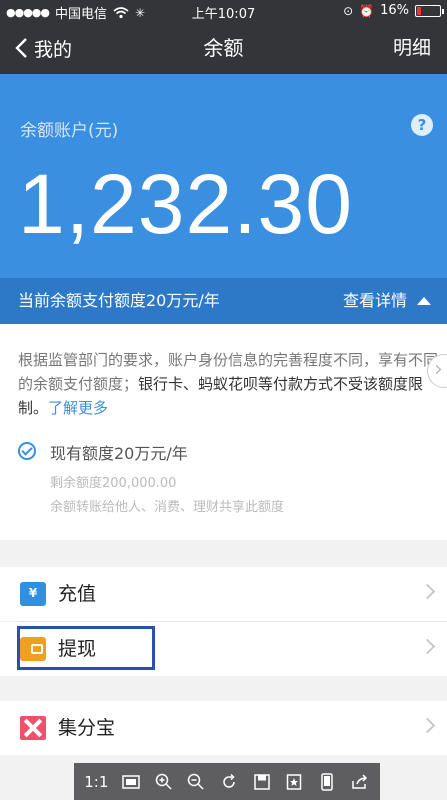 The image size is (447, 800). Describe the element at coordinates (367, 10) in the screenshot. I see `alarm-icon: ⏰` at that location.